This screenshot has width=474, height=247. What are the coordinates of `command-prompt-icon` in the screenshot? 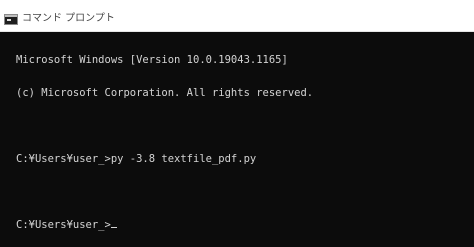 It's located at (11, 19).